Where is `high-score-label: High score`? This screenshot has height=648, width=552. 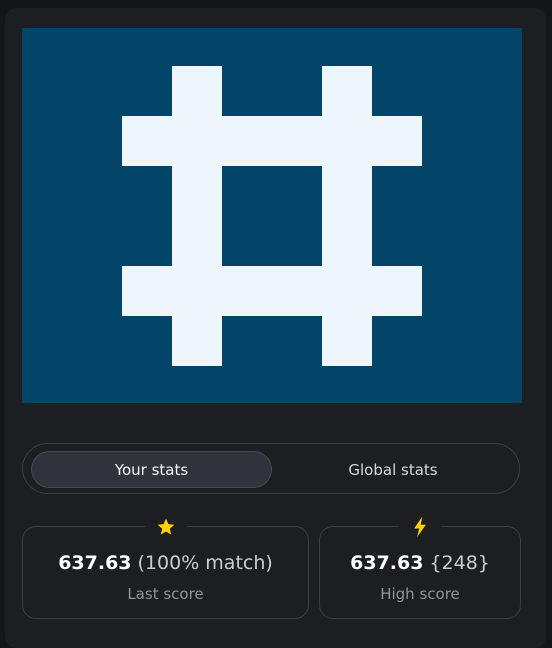 high-score-label: High score is located at coordinates (420, 594).